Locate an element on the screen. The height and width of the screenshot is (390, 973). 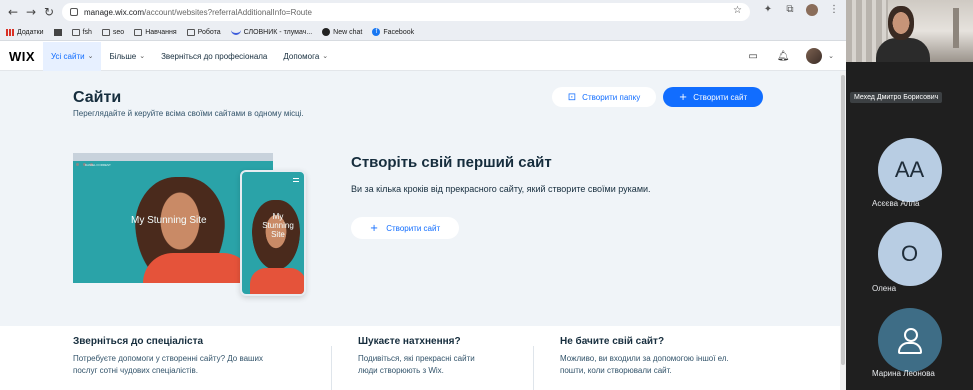
bookmark-seo: seo is located at coordinates (113, 32).